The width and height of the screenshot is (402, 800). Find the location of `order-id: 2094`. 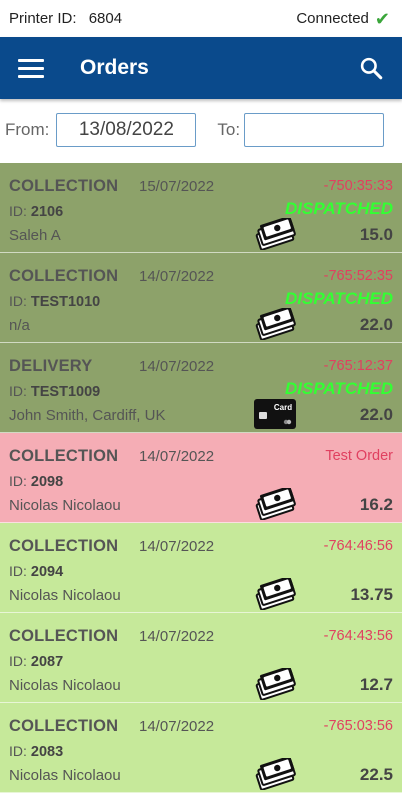

order-id: 2094 is located at coordinates (47, 572).